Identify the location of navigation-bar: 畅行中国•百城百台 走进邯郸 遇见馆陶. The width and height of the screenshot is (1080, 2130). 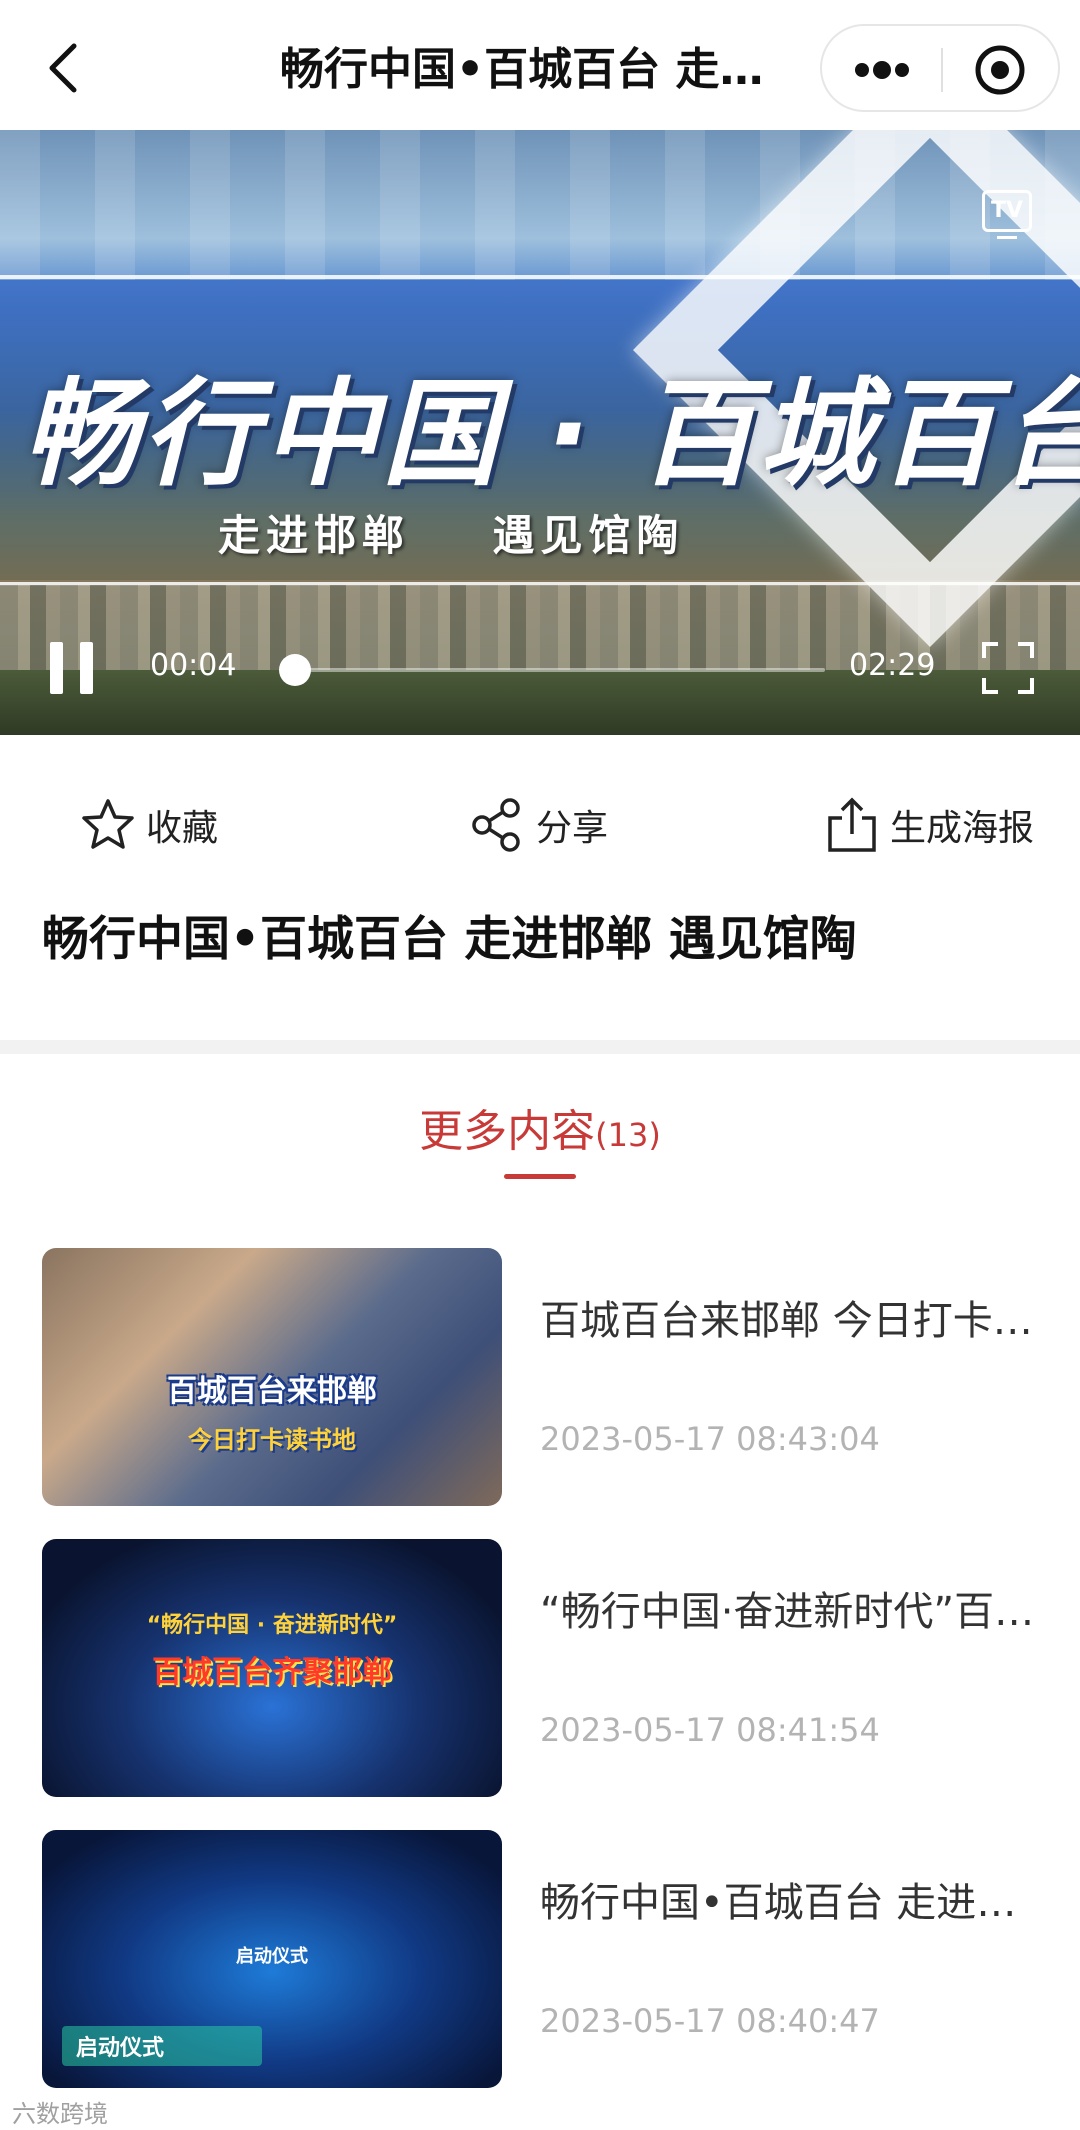
(540, 65).